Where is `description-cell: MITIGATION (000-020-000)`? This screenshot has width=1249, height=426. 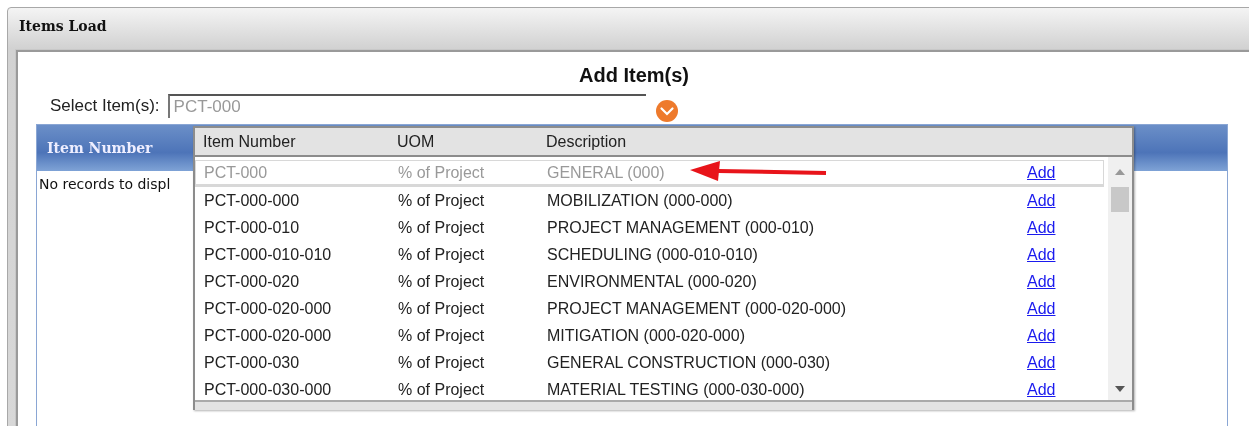
description-cell: MITIGATION (000-020-000) is located at coordinates (646, 335).